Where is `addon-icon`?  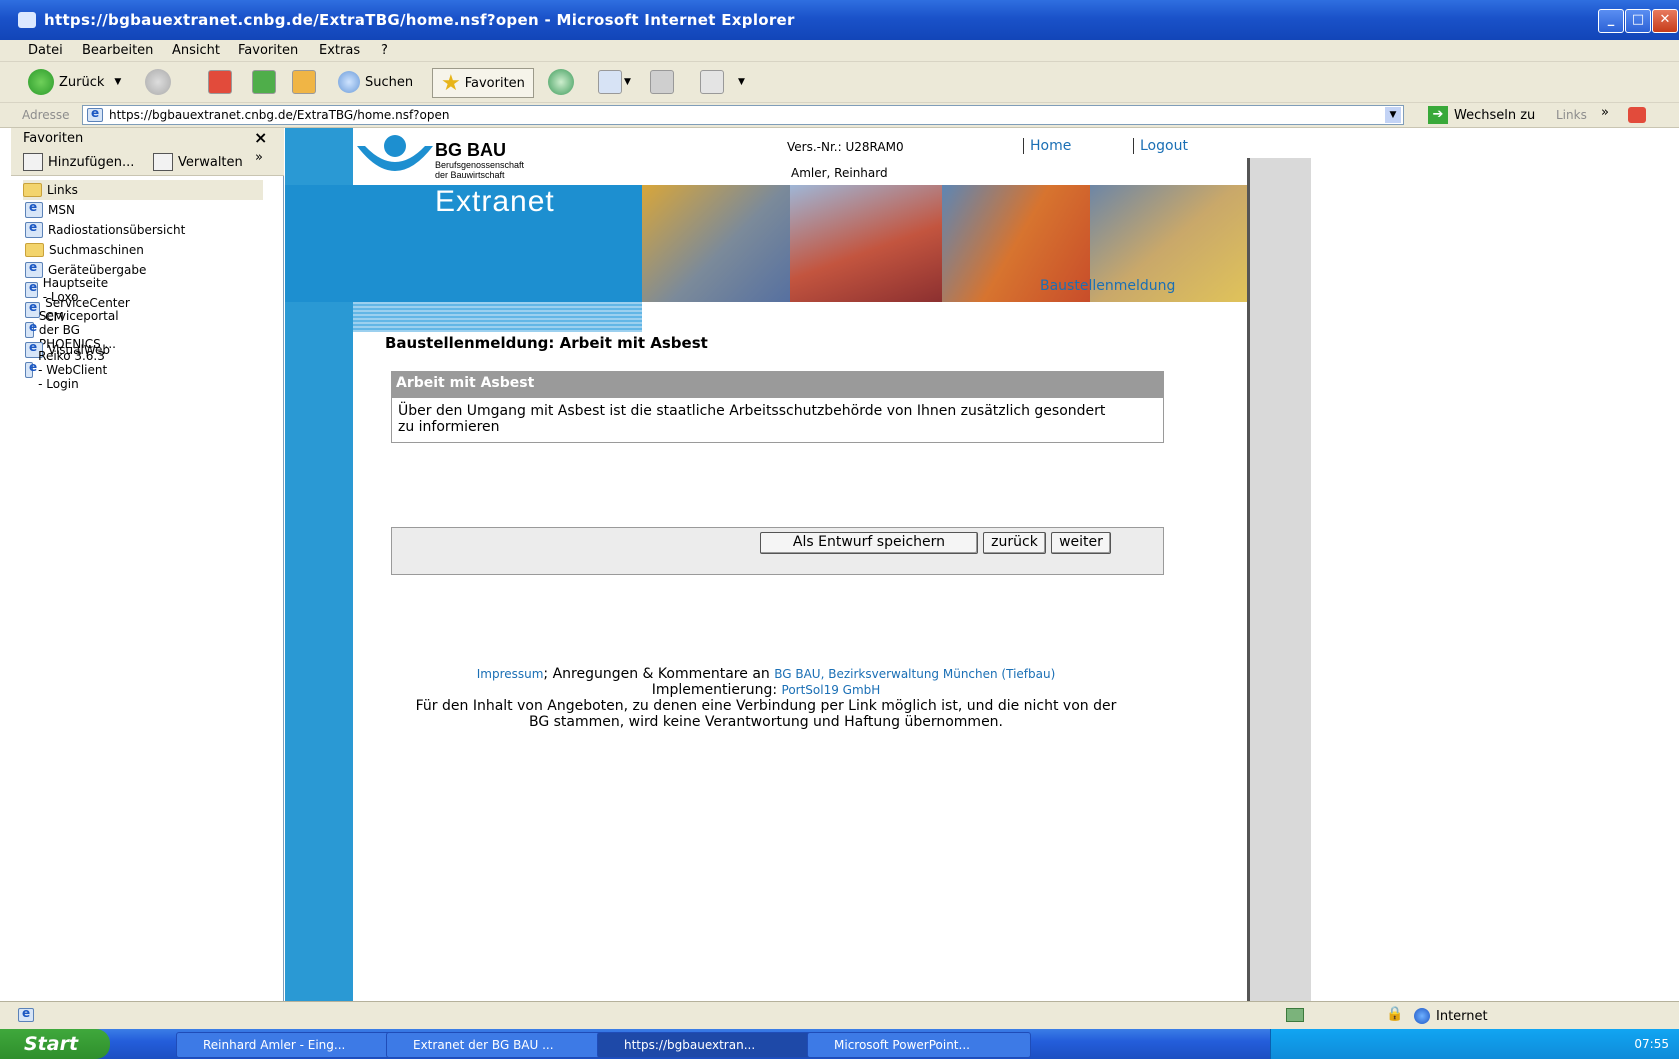 addon-icon is located at coordinates (1637, 115).